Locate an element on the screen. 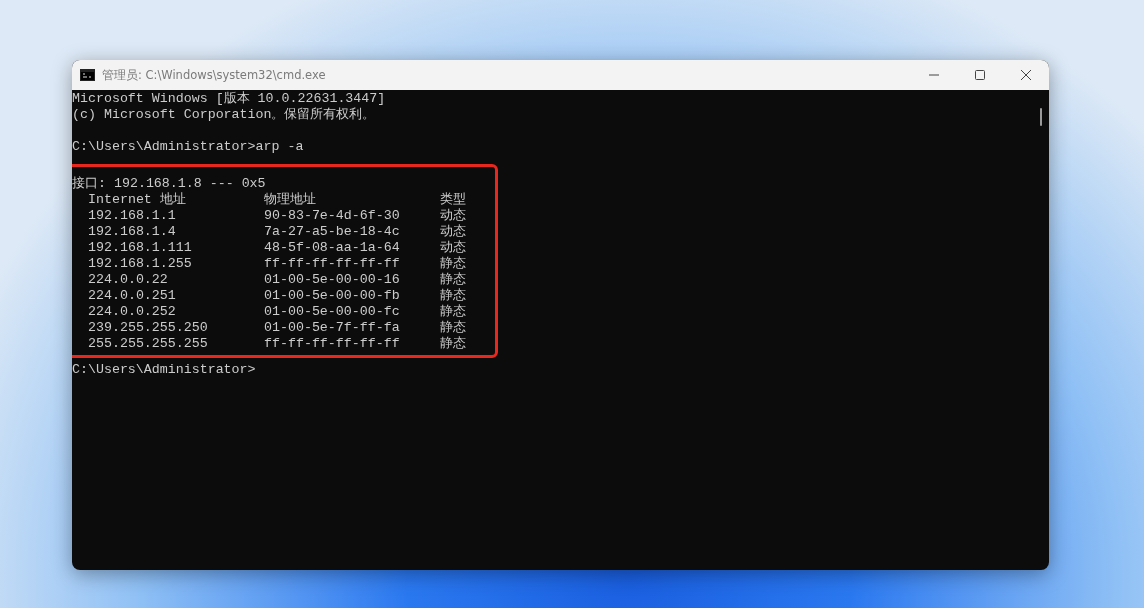  interface-line: 接口: 192.168.1.8 --- 0x5 is located at coordinates (169, 184).